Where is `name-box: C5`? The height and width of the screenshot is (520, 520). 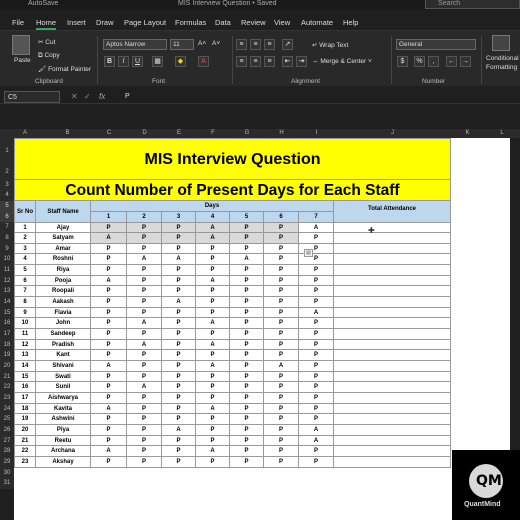 name-box: C5 is located at coordinates (32, 97).